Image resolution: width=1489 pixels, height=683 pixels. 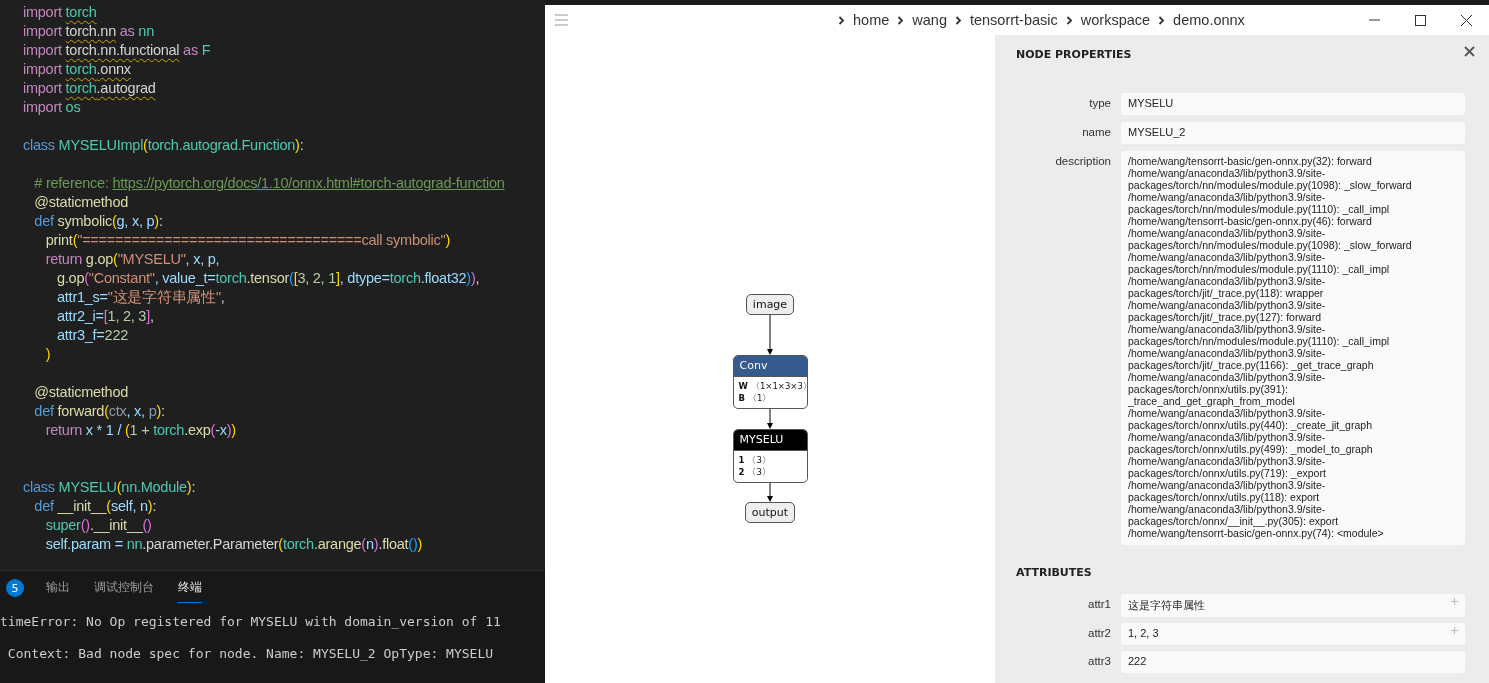 What do you see at coordinates (98, 525) in the screenshot?
I see `code-line: super().__init__()` at bounding box center [98, 525].